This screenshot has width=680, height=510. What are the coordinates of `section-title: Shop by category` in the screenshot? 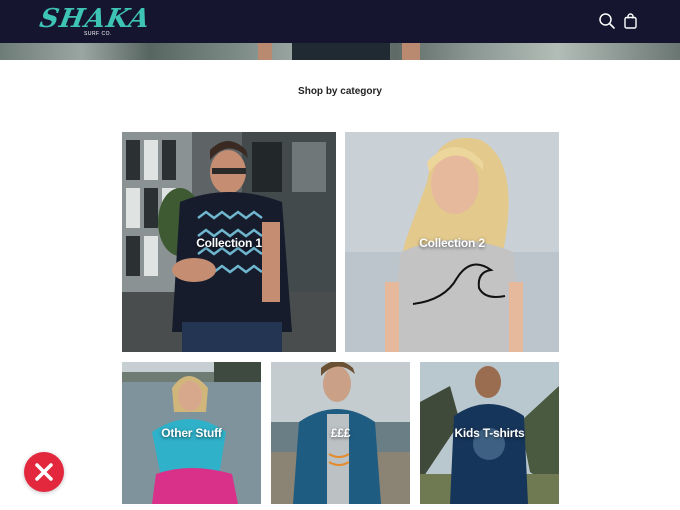 It's located at (340, 91).